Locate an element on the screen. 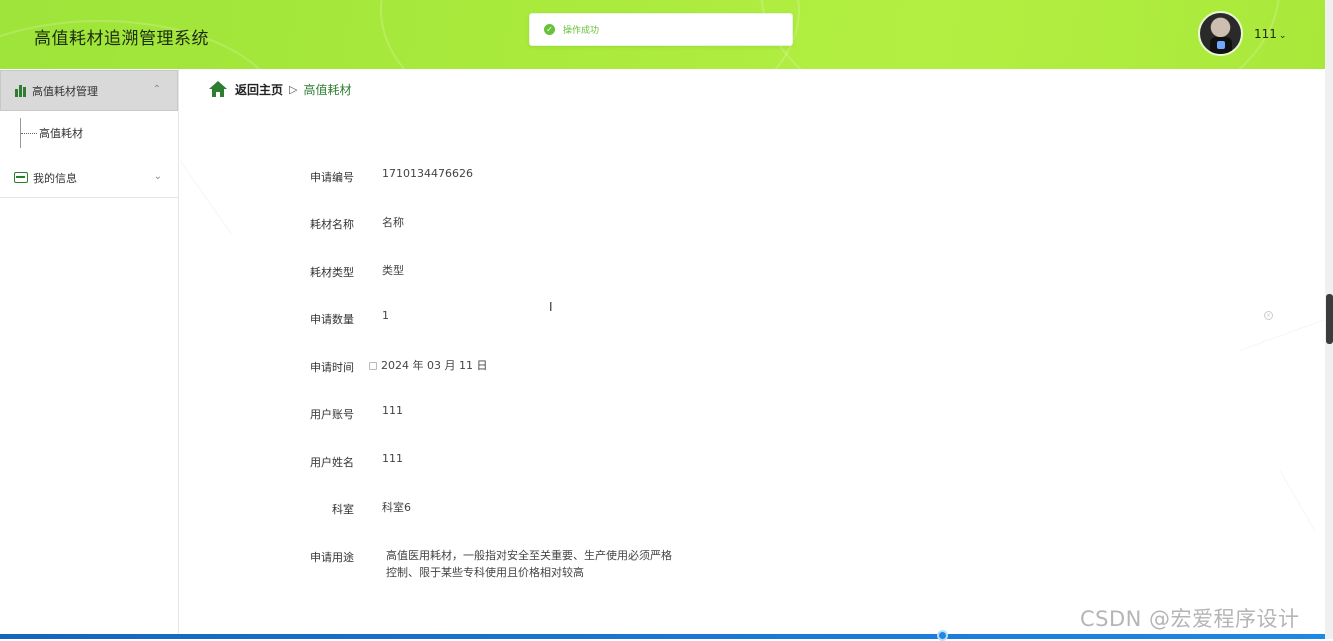 This screenshot has width=1333, height=641. card-icon is located at coordinates (21, 177).